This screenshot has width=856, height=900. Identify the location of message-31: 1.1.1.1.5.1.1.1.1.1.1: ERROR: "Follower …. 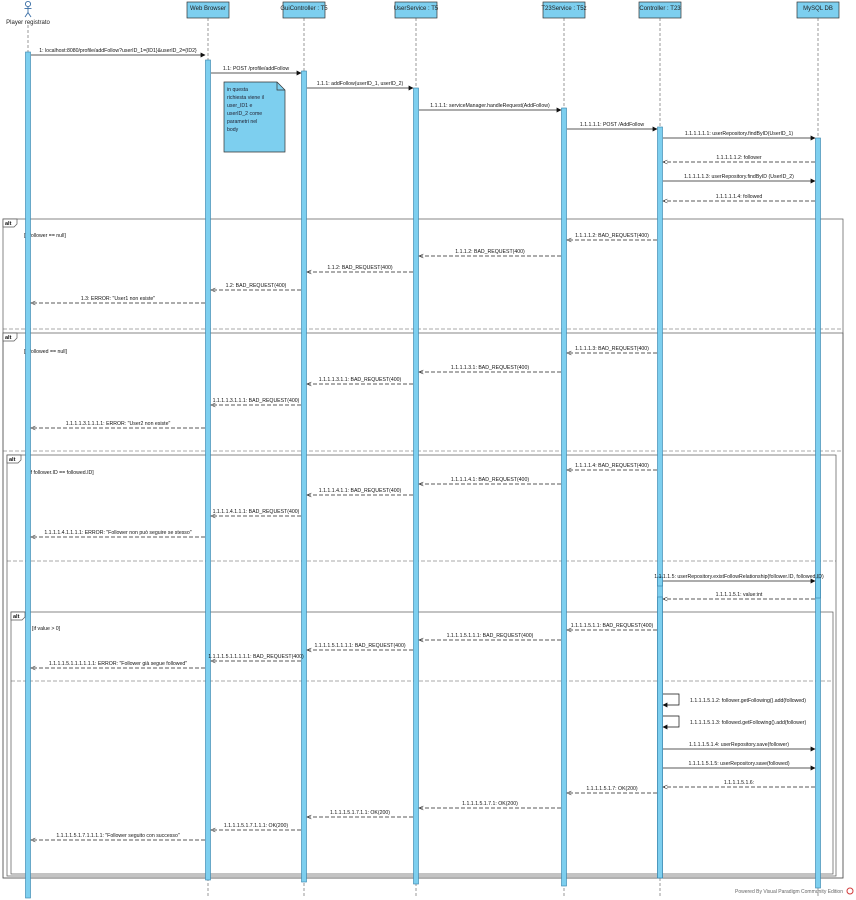
(118, 664).